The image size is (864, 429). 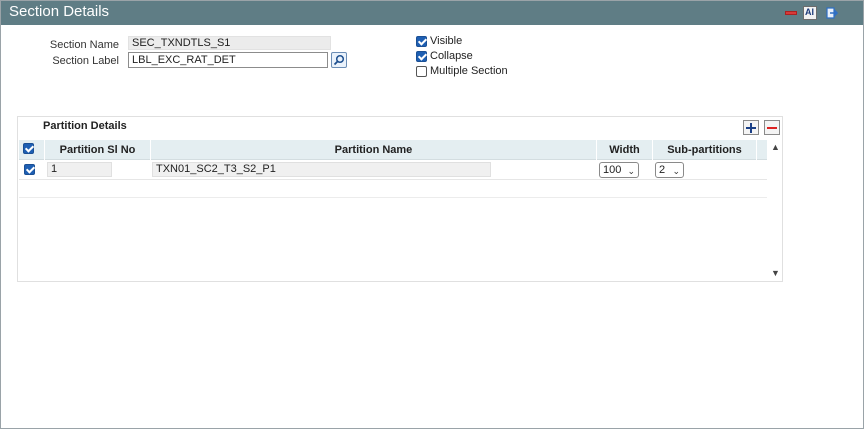 I want to click on chevron-up-icon: ▲, so click(x=775, y=147).